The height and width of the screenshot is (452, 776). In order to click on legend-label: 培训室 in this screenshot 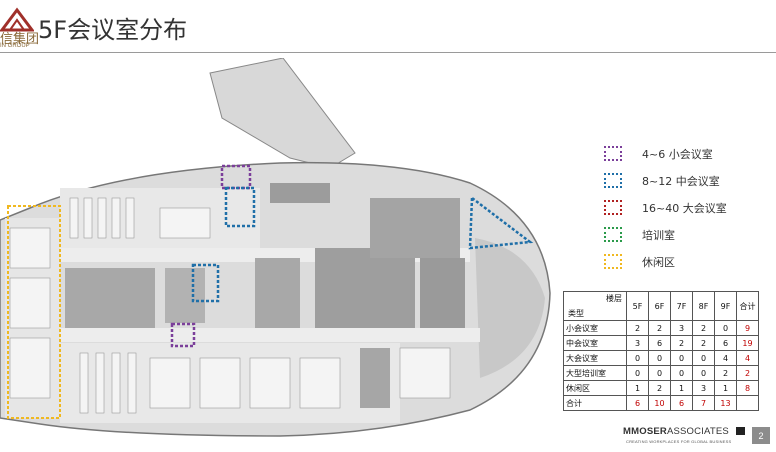, I will do `click(658, 235)`.